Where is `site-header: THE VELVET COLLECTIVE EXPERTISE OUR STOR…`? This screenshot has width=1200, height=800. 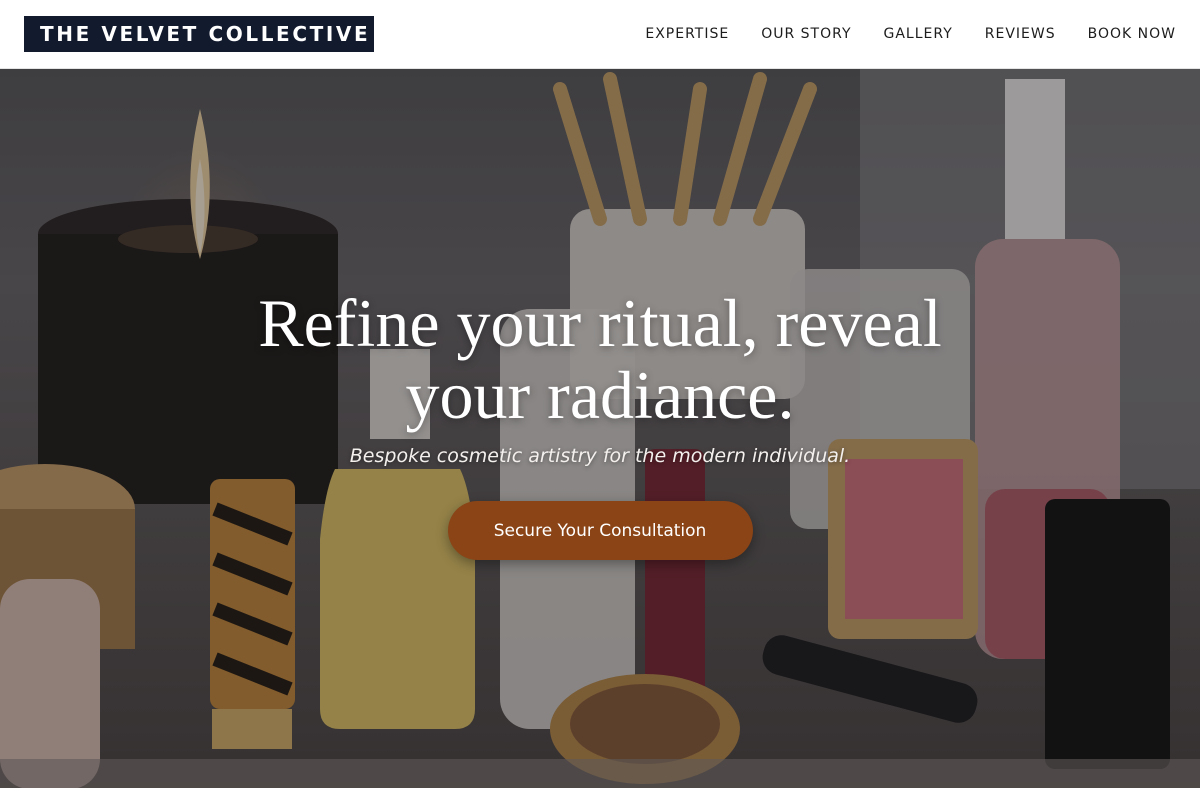 site-header: THE VELVET COLLECTIVE EXPERTISE OUR STOR… is located at coordinates (600, 34).